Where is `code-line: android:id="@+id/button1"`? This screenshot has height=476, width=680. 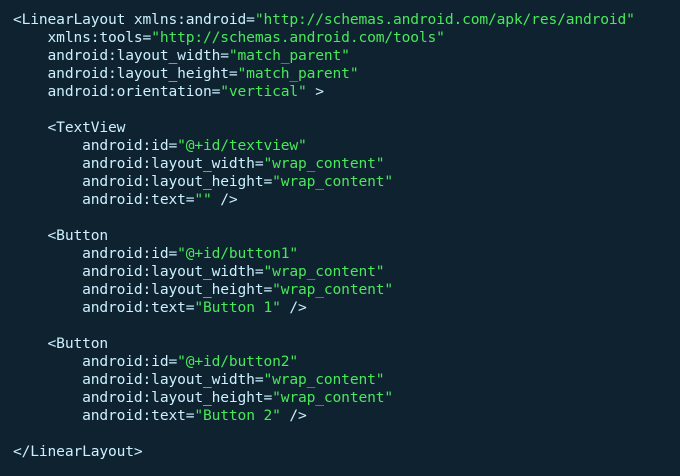
code-line: android:id="@+id/button1" is located at coordinates (346, 254).